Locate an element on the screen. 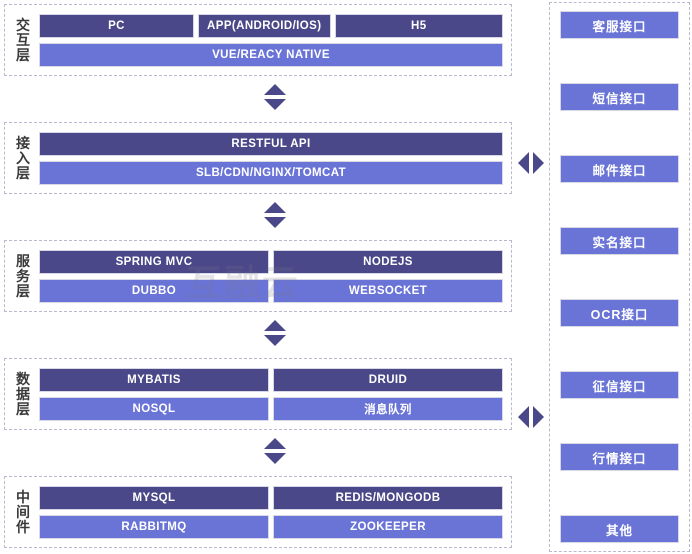 The width and height of the screenshot is (692, 554). layer-label-text: 交互层 is located at coordinates (23, 39).